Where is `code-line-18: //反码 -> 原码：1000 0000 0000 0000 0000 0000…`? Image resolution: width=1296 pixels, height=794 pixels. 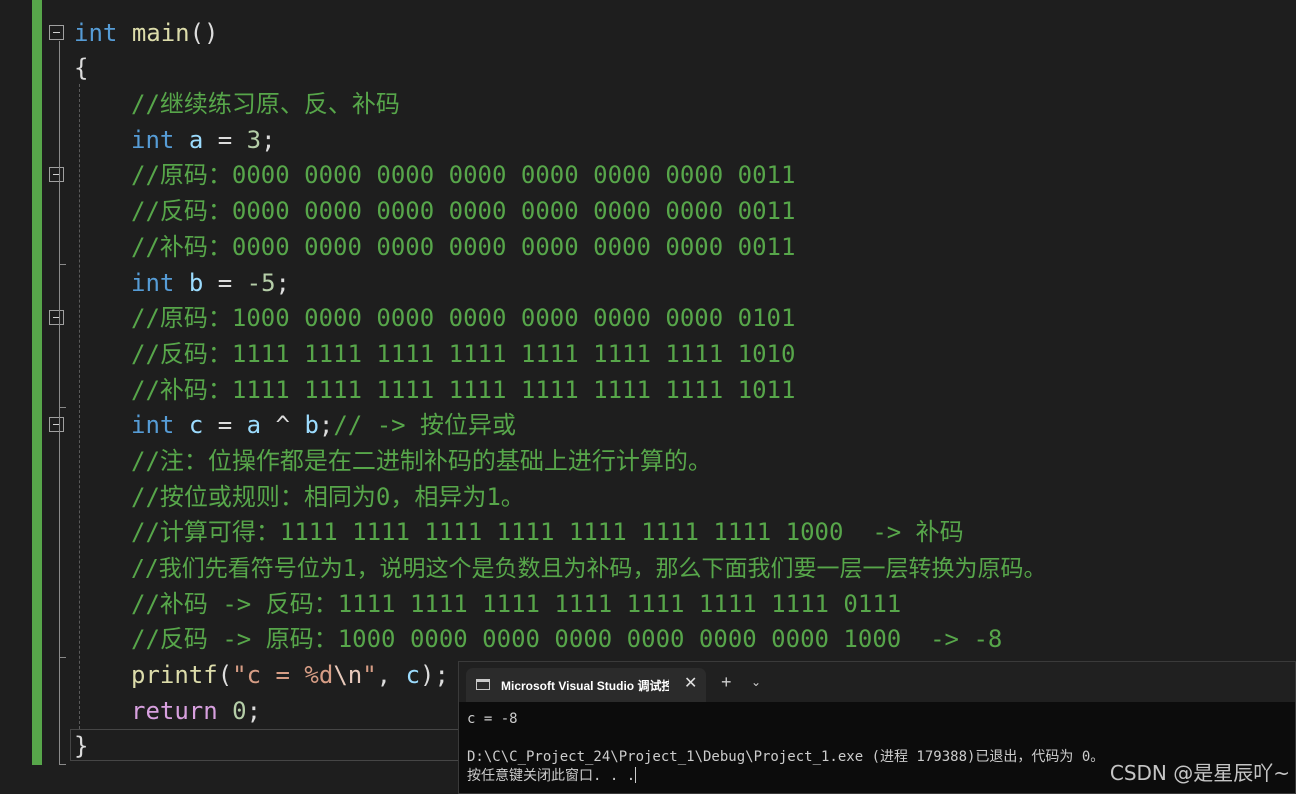 code-line-18: //反码 -> 原码：1000 0000 0000 0000 0000 0000… is located at coordinates (566, 639).